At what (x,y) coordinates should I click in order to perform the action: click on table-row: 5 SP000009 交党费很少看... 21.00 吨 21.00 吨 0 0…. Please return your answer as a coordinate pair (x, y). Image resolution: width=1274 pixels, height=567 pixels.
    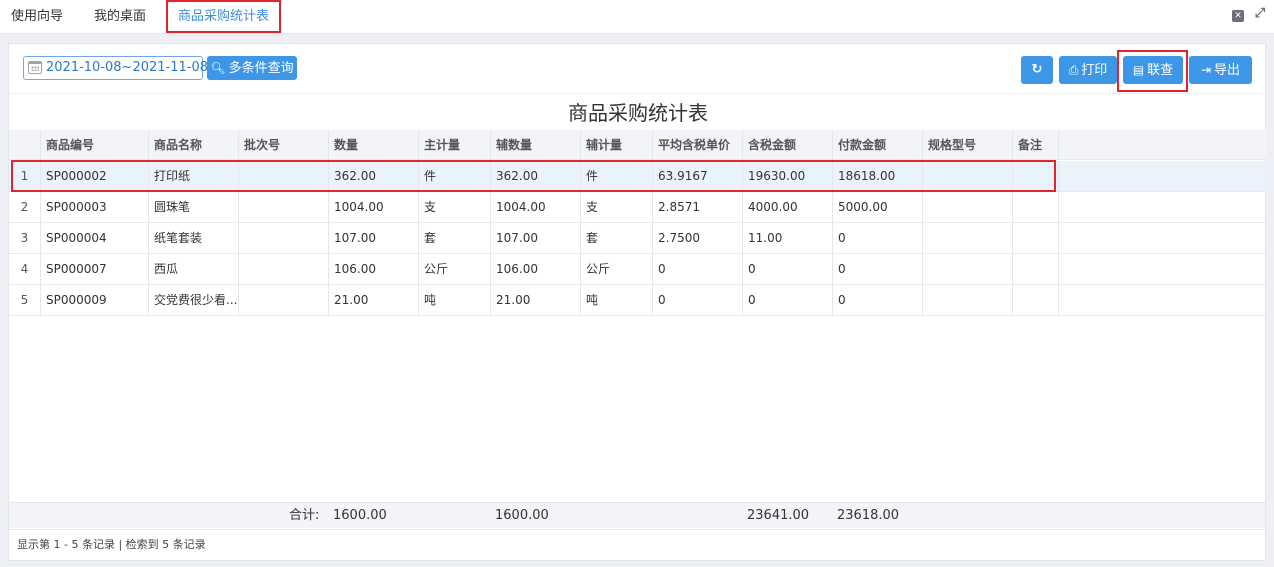
    Looking at the image, I should click on (638, 300).